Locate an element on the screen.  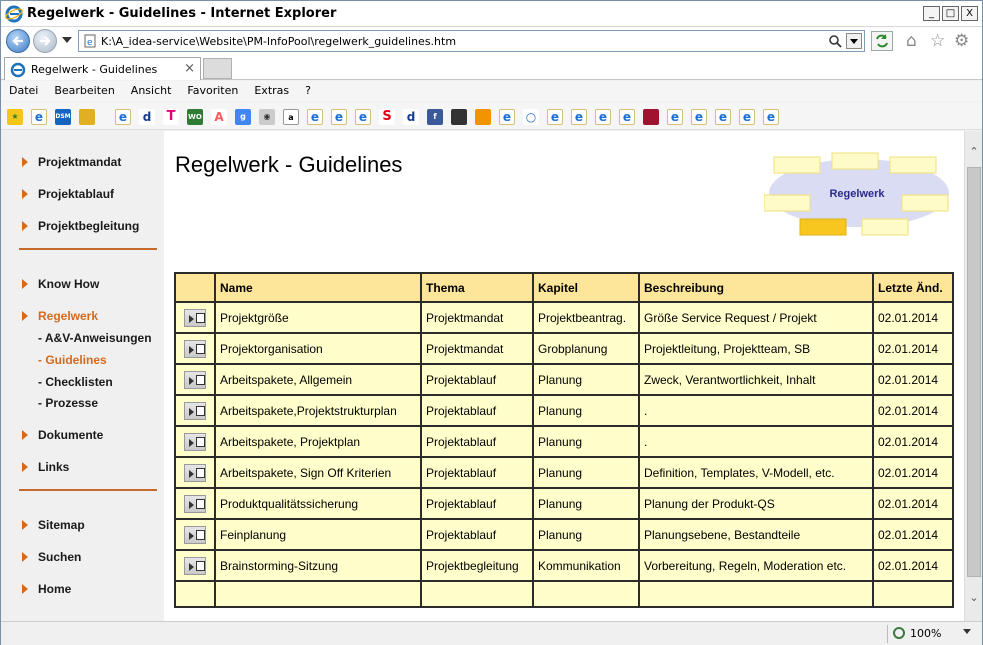
new-tab-button is located at coordinates (217, 68).